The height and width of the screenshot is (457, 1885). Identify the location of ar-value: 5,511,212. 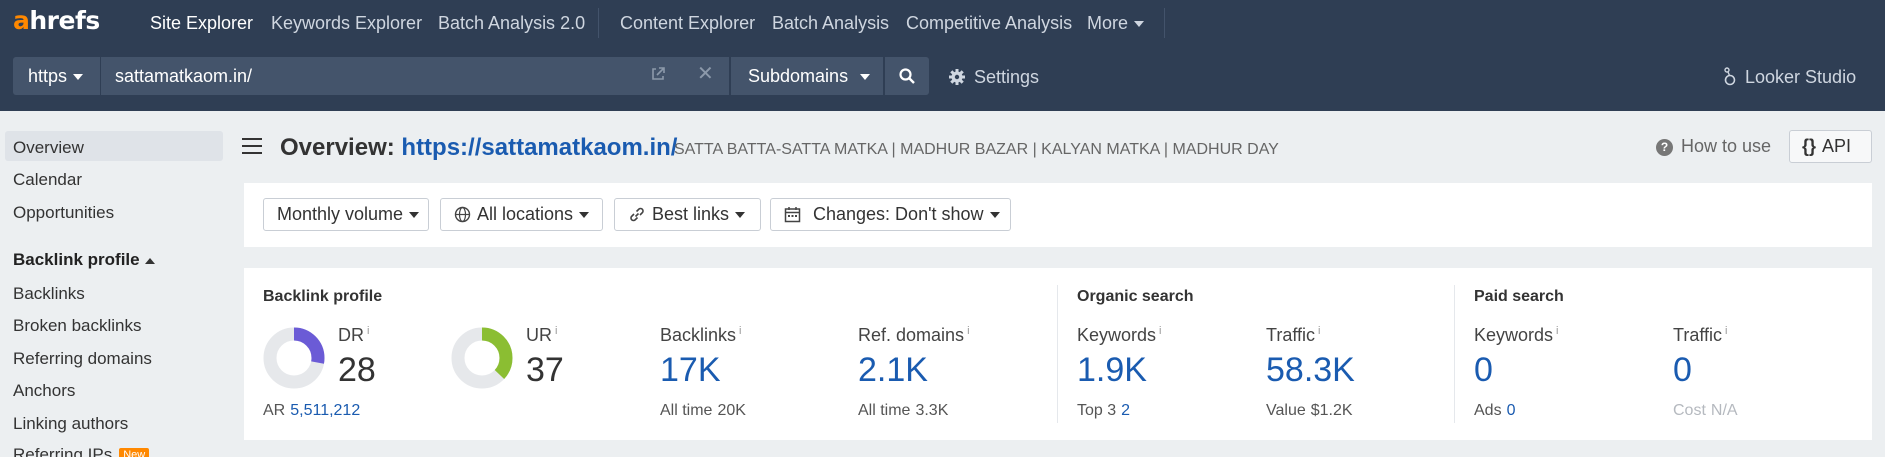
(325, 410).